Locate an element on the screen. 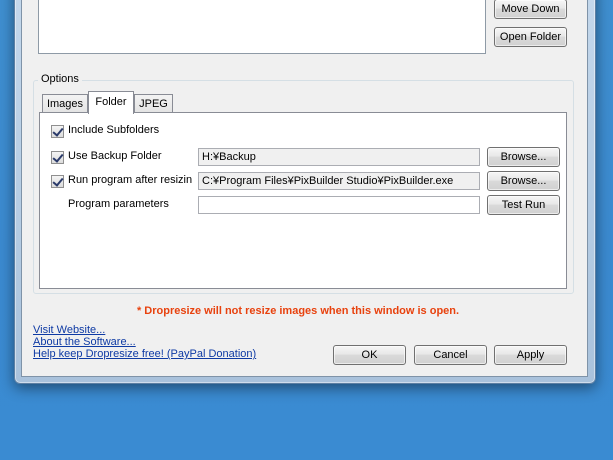 Image resolution: width=613 pixels, height=460 pixels. include-subfolders-checkbox is located at coordinates (57, 131).